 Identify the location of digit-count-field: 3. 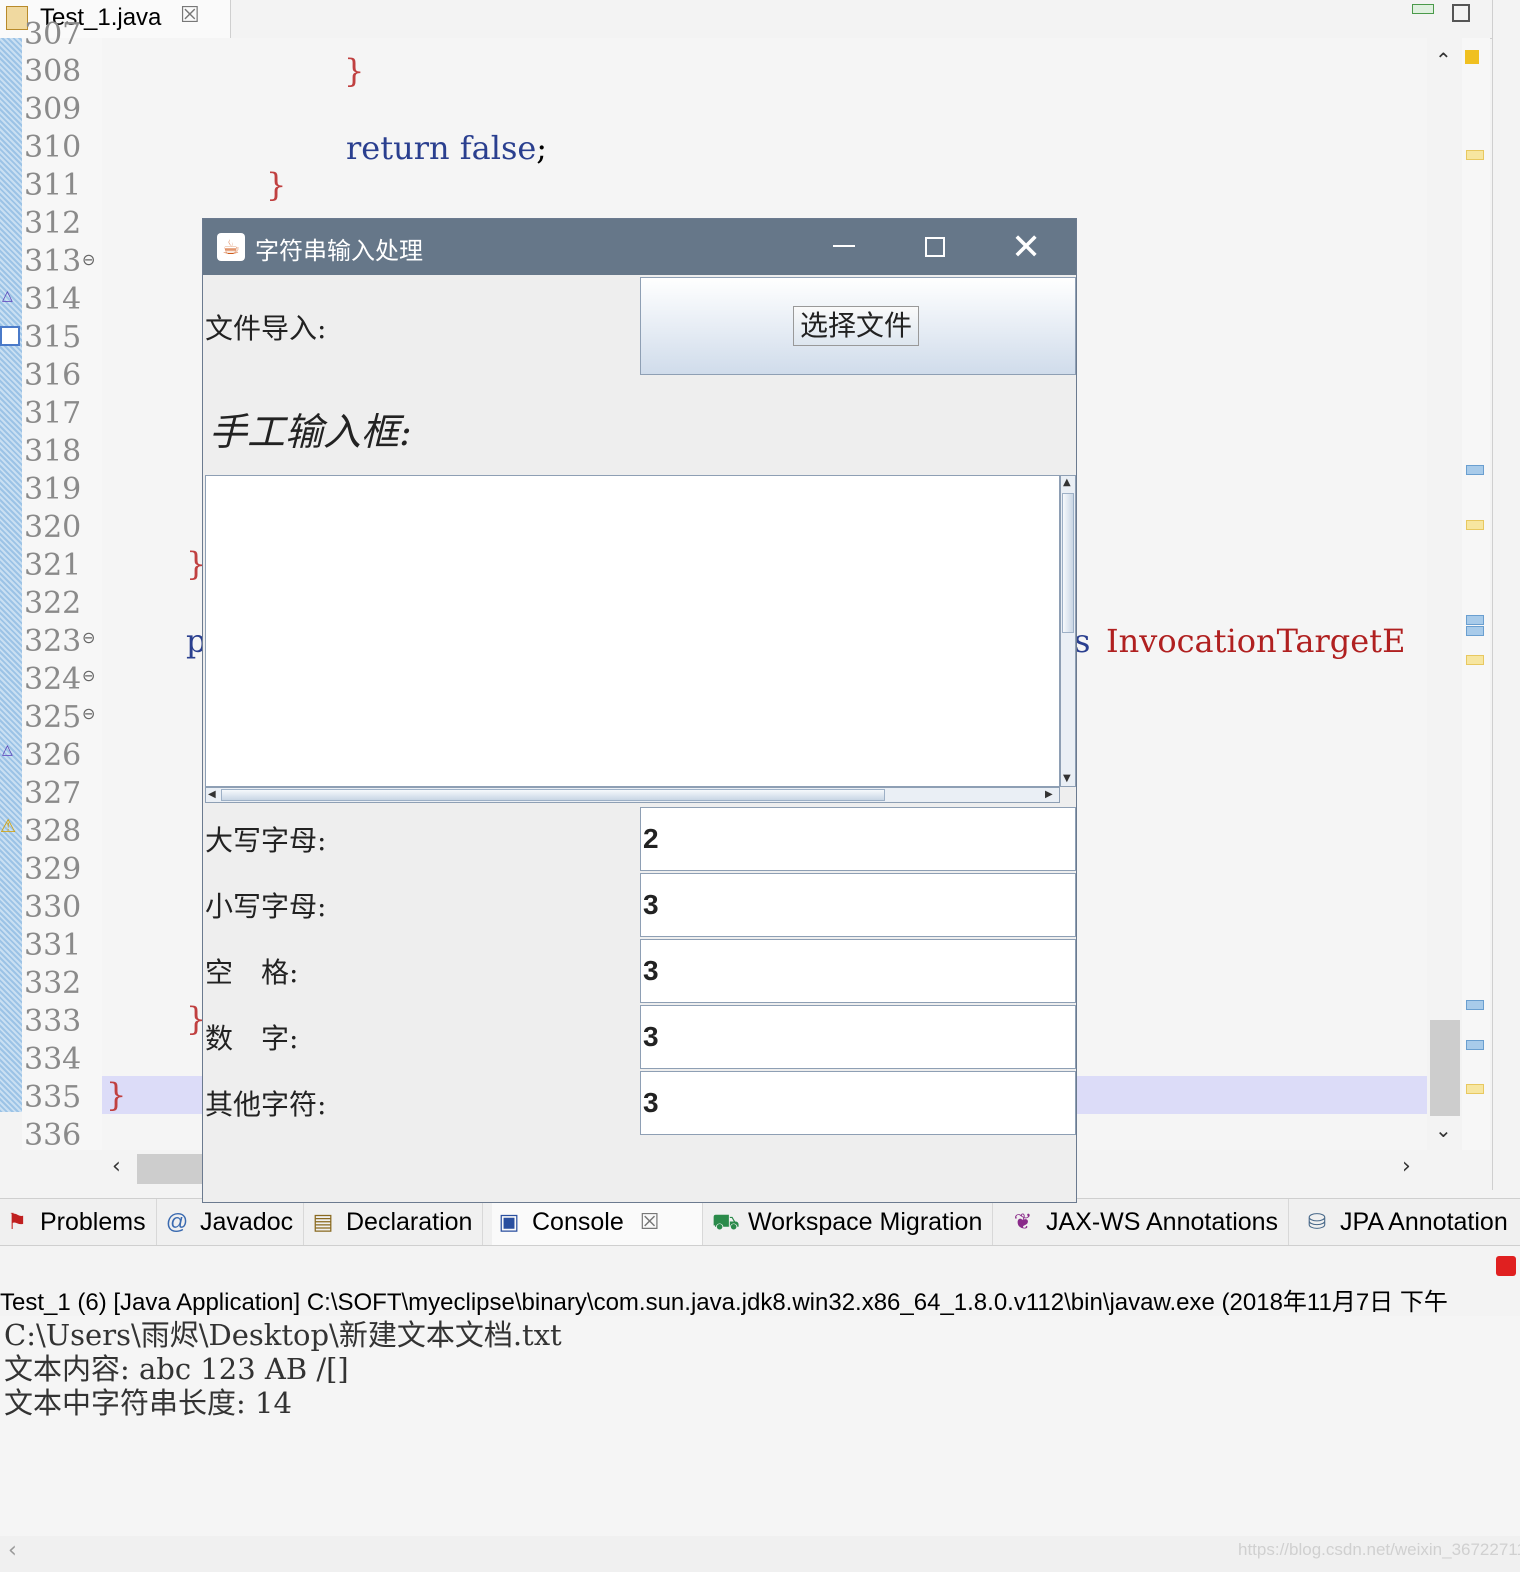
(858, 1037).